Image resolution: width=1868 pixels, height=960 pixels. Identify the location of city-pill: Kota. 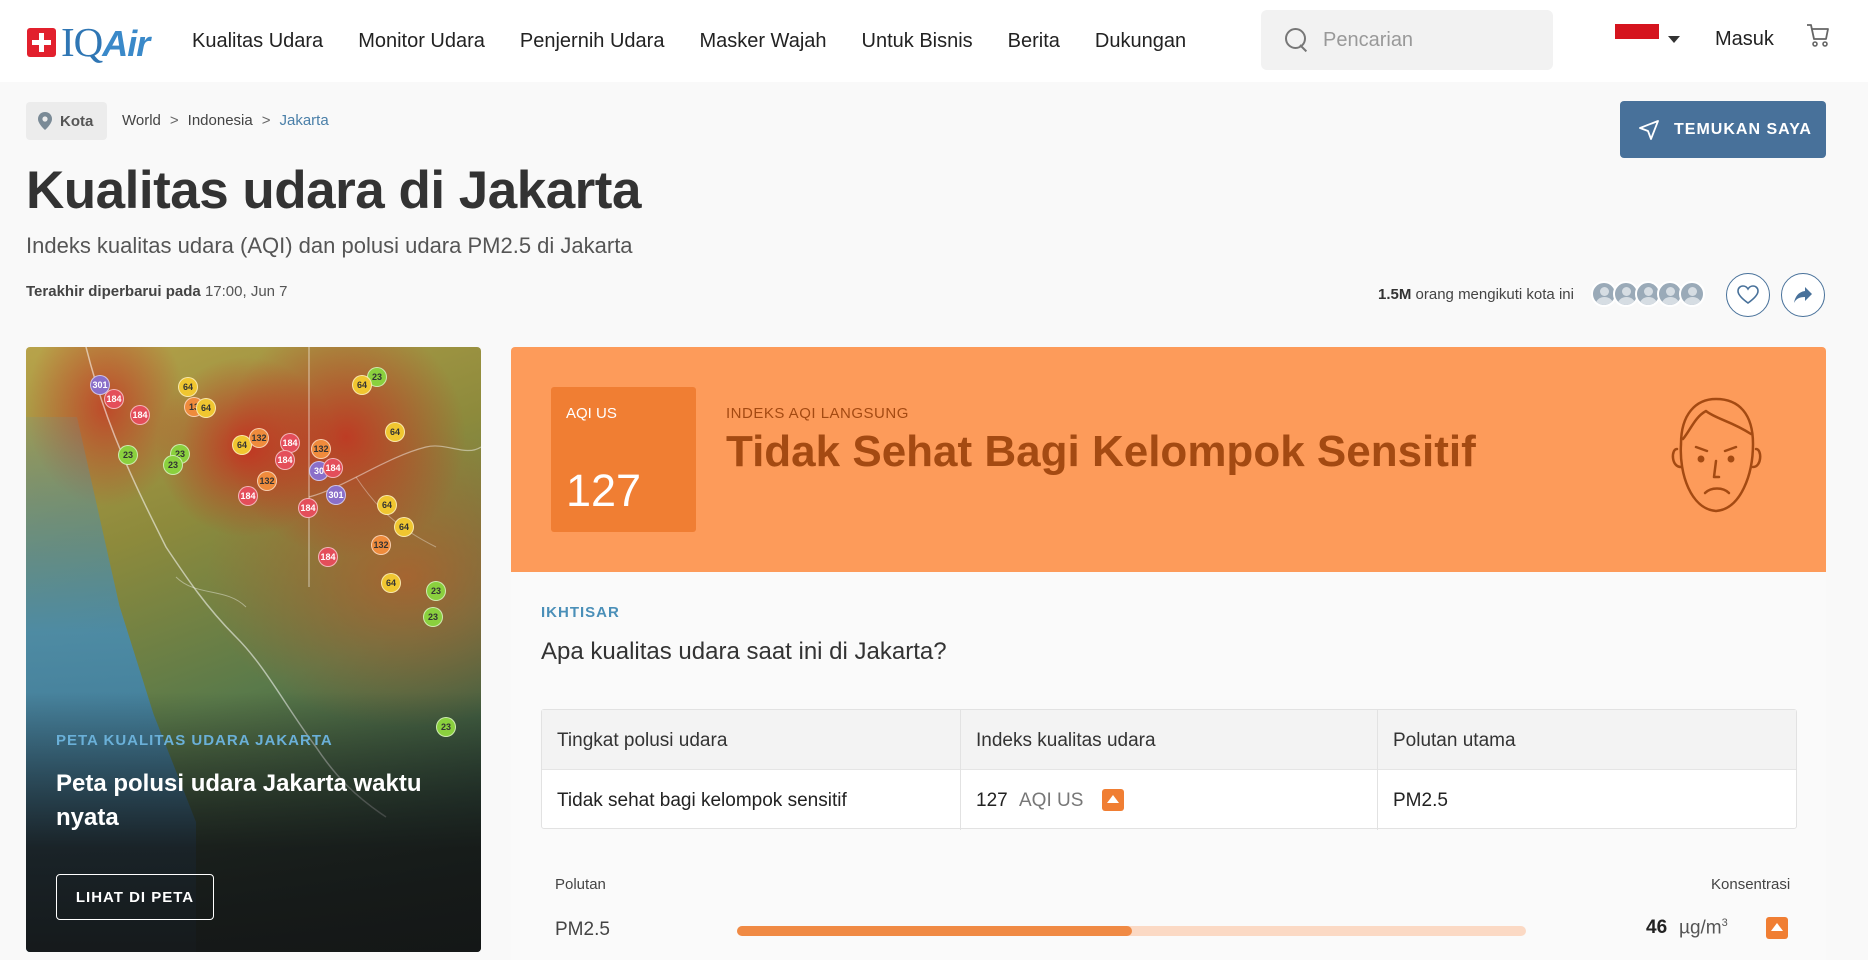
(66, 121).